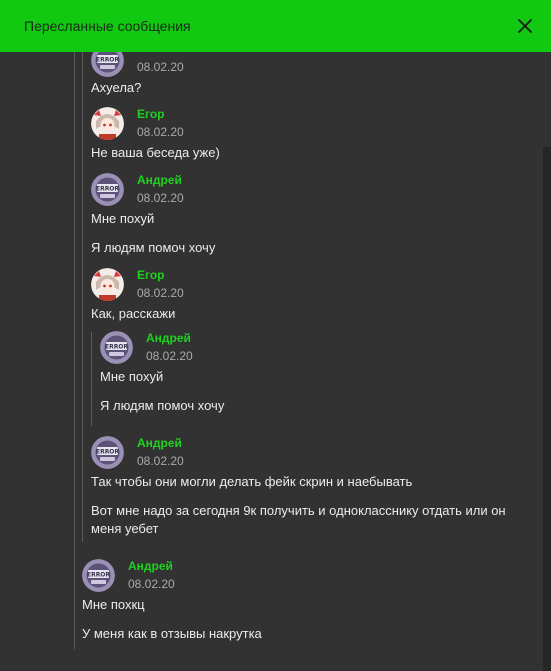 This screenshot has width=551, height=671. Describe the element at coordinates (275, 26) in the screenshot. I see `modal-header: Пересланные сообщения` at that location.